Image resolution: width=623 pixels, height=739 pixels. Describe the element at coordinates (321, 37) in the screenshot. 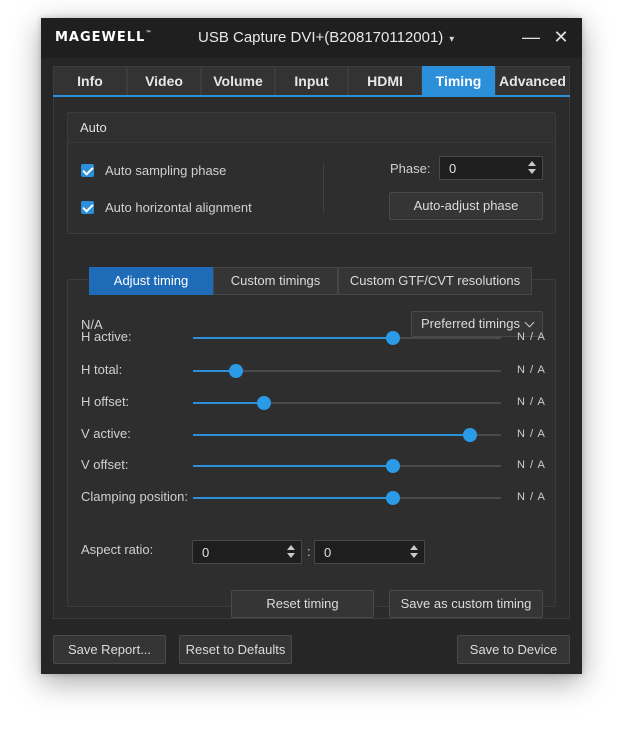

I see `window-title: USB Capture DVI+(B208170112001)` at that location.